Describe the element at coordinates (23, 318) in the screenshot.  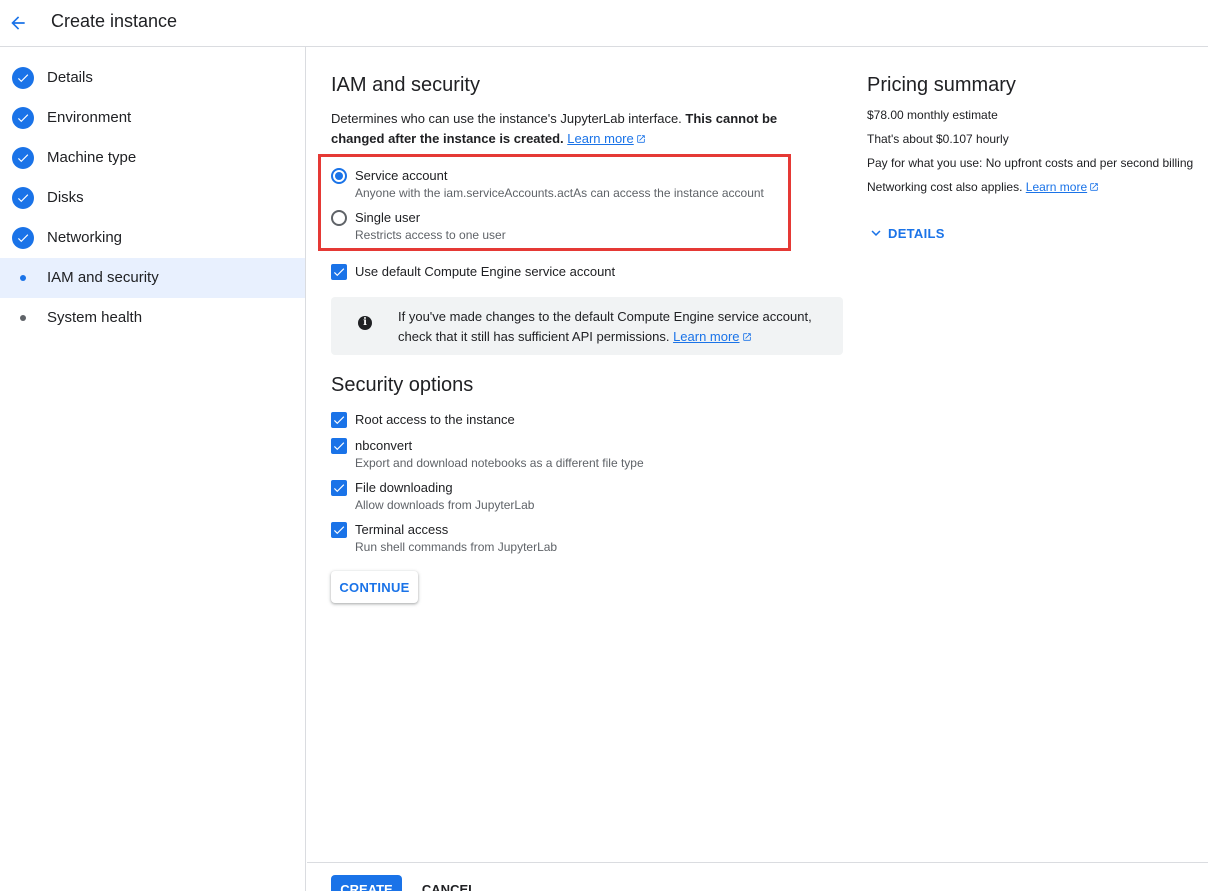
I see `pending-step-dot-icon` at that location.